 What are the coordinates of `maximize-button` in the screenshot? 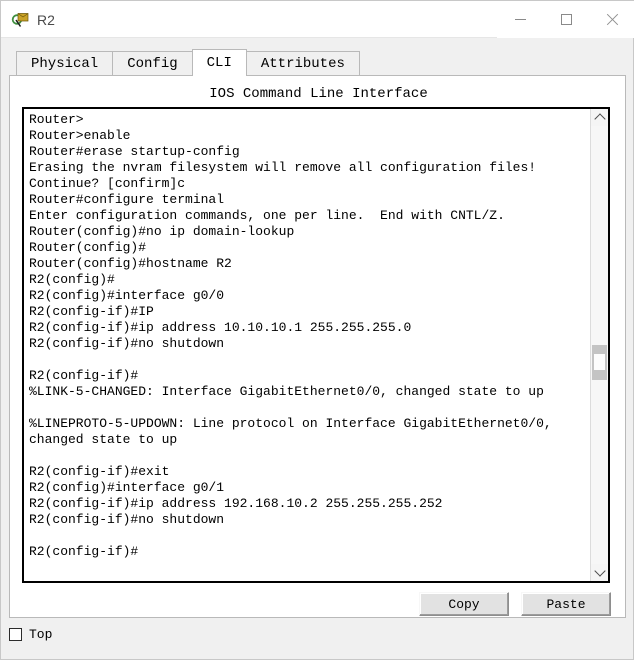 It's located at (566, 19).